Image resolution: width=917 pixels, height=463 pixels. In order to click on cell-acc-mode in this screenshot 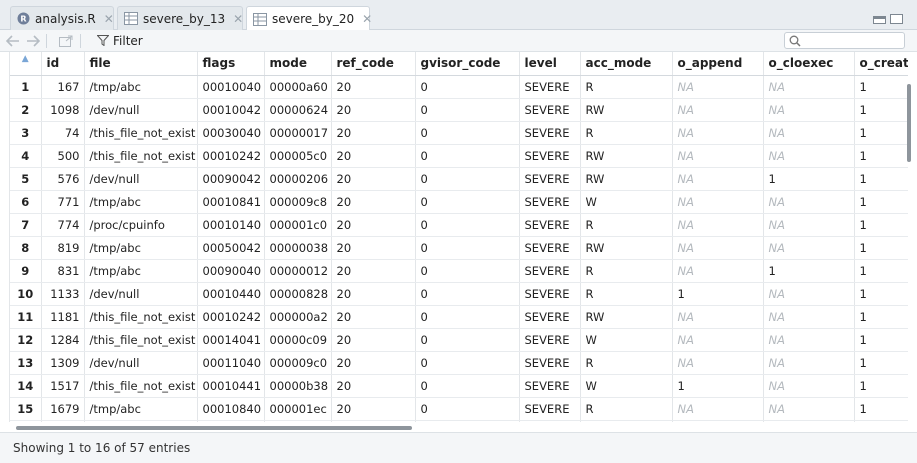, I will do `click(626, 421)`.